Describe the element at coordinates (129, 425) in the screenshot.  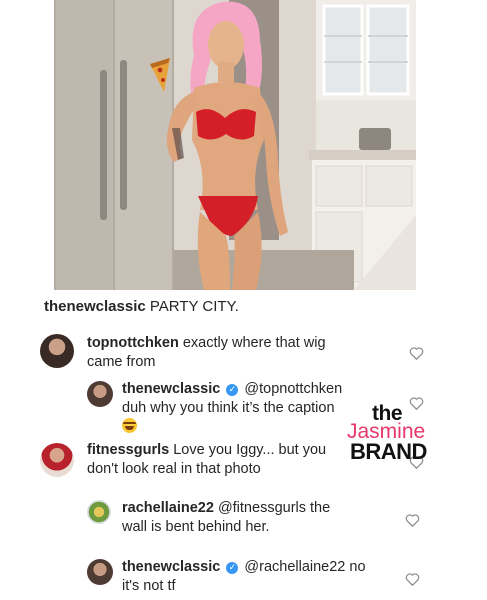
I see `laughing-face-icon` at that location.